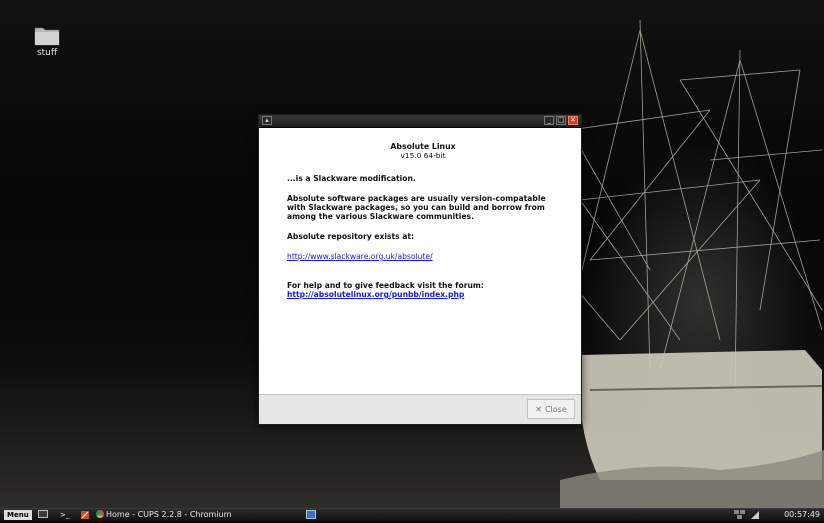 Image resolution: width=824 pixels, height=523 pixels. Describe the element at coordinates (267, 120) in the screenshot. I see `window-menu-button: ▴` at that location.